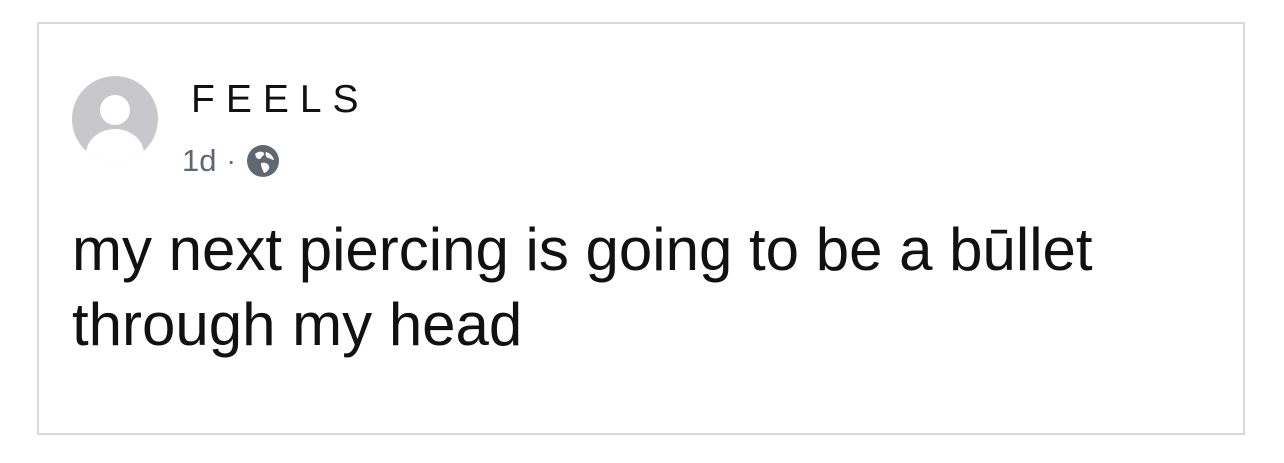  Describe the element at coordinates (115, 145) in the screenshot. I see `avatar-body-shape` at that location.